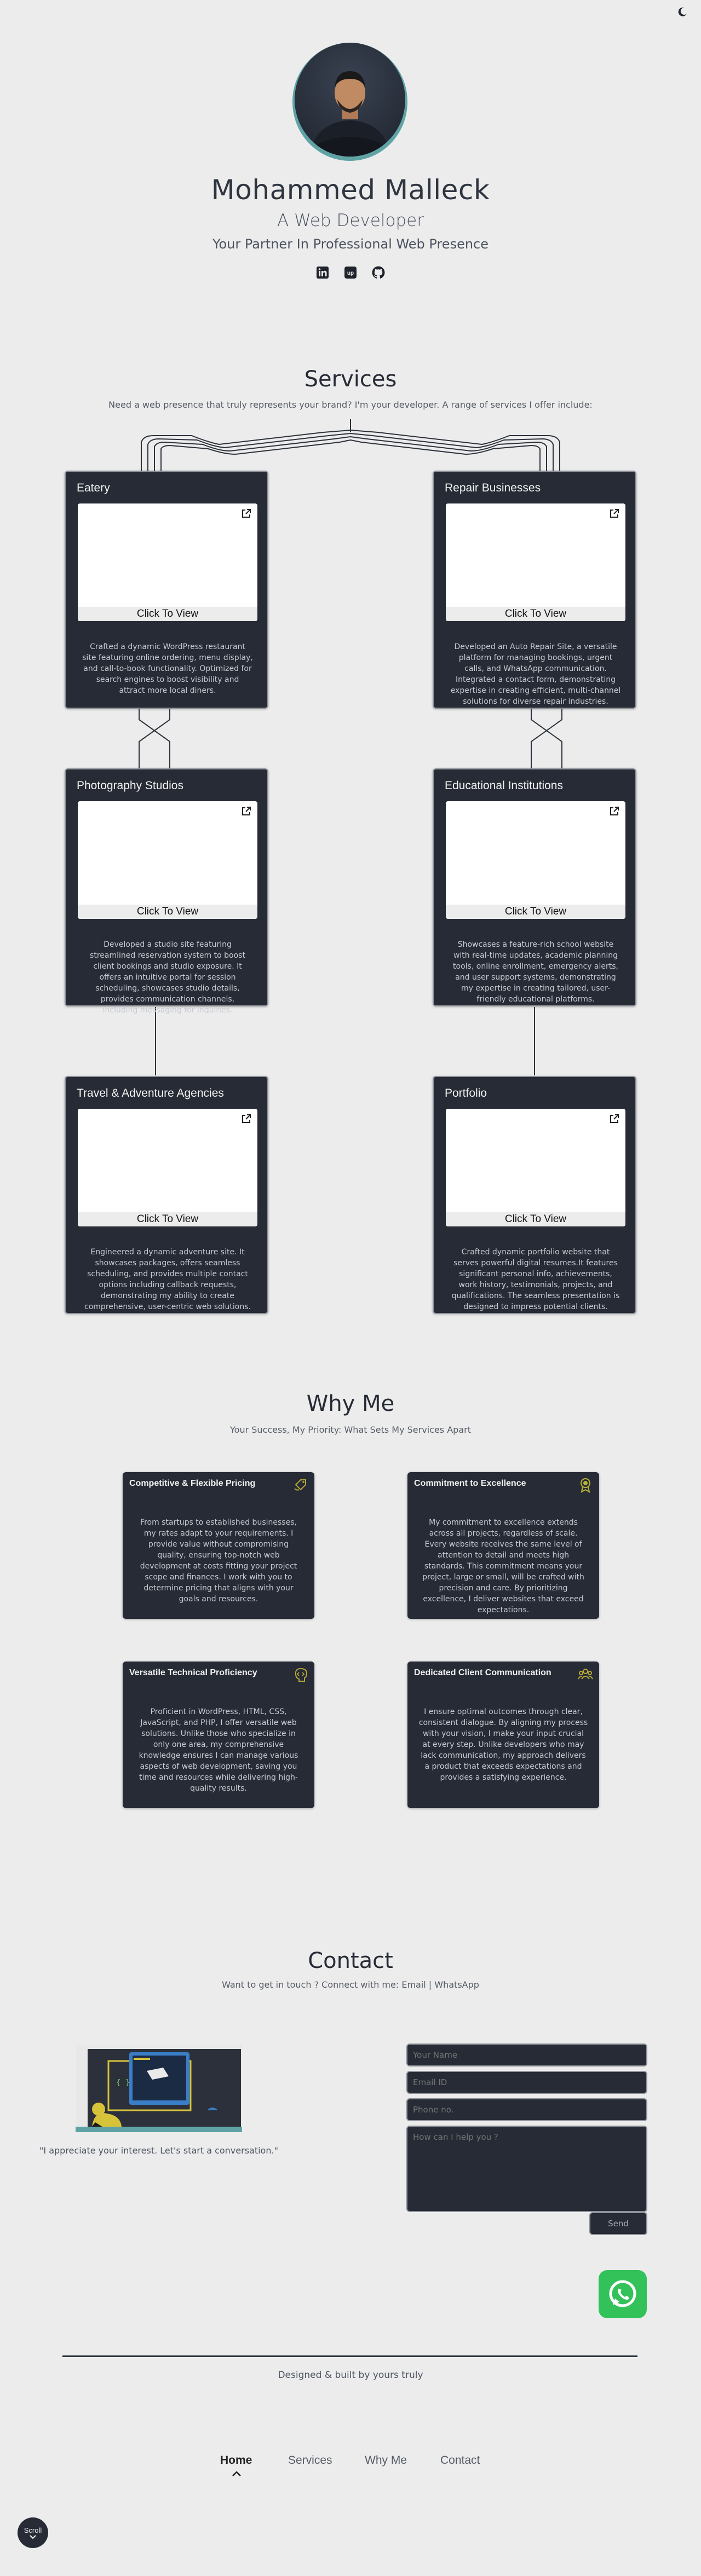  Describe the element at coordinates (150, 1093) in the screenshot. I see `service-title: Travel & Adventure Agencies` at that location.